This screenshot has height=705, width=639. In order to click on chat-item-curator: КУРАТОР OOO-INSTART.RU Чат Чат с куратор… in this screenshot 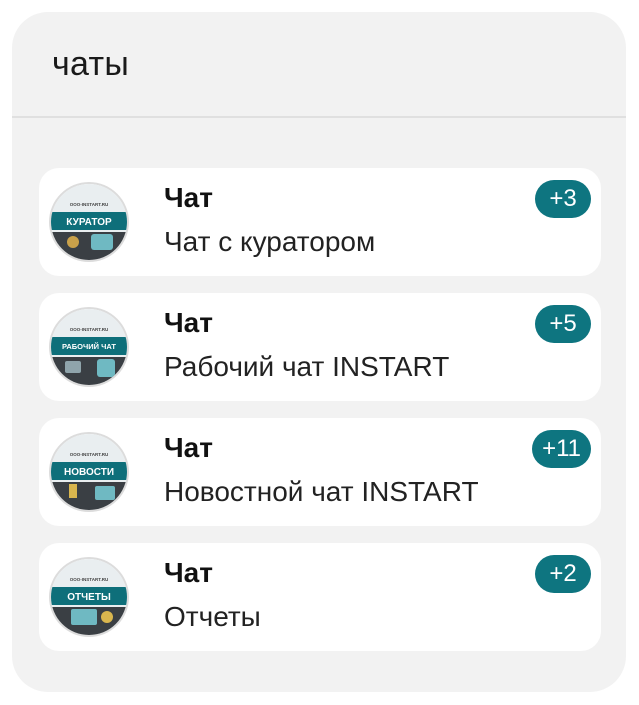, I will do `click(320, 222)`.